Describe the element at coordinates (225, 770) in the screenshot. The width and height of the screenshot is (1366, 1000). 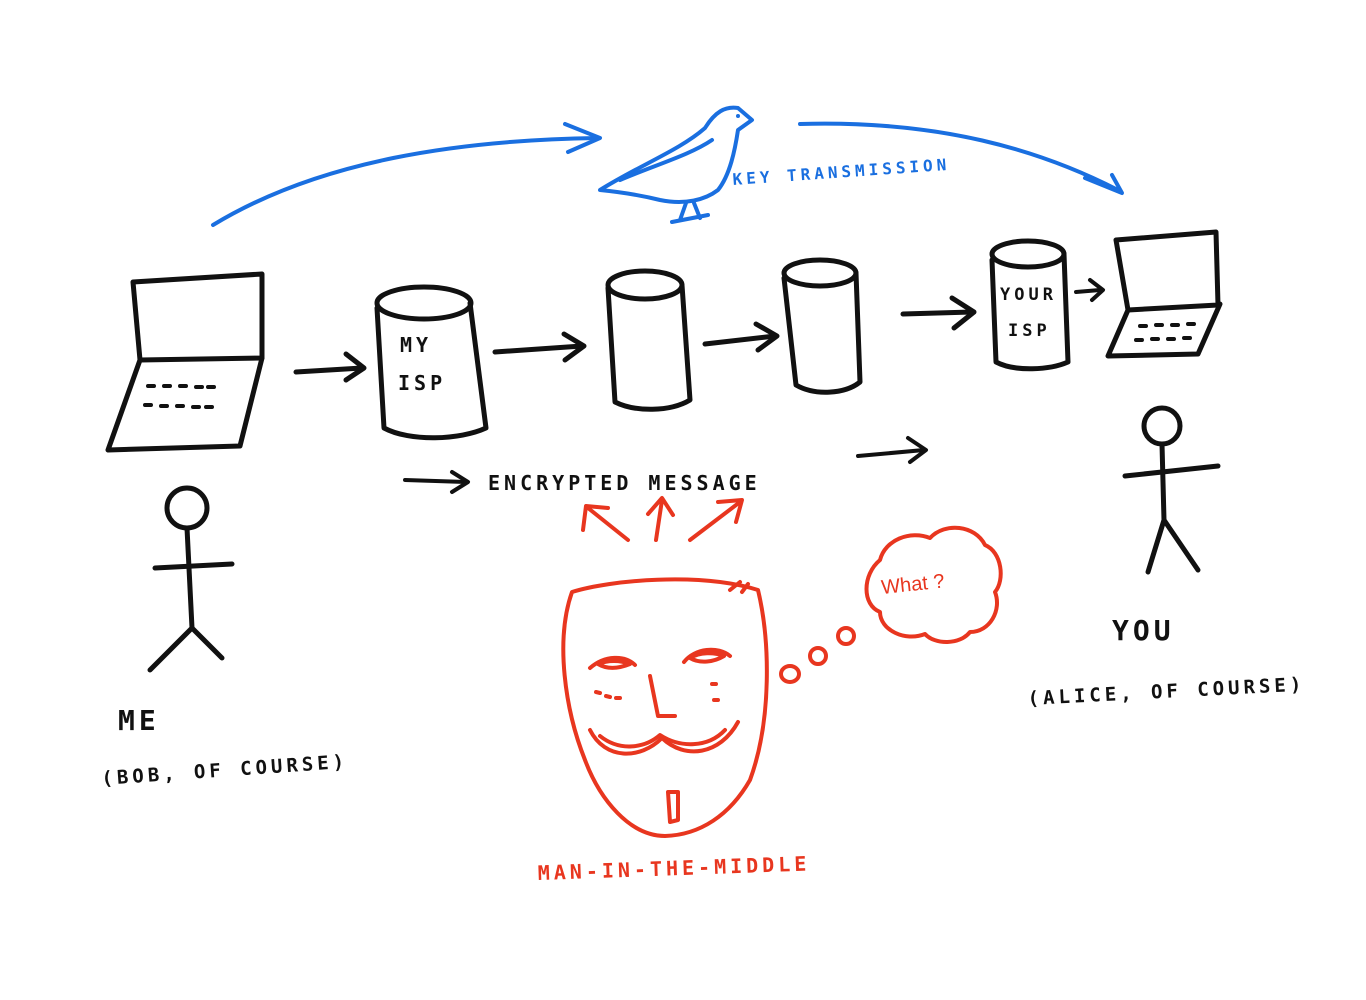
I see `sender-detail: (BOB, OF COURSE)` at that location.